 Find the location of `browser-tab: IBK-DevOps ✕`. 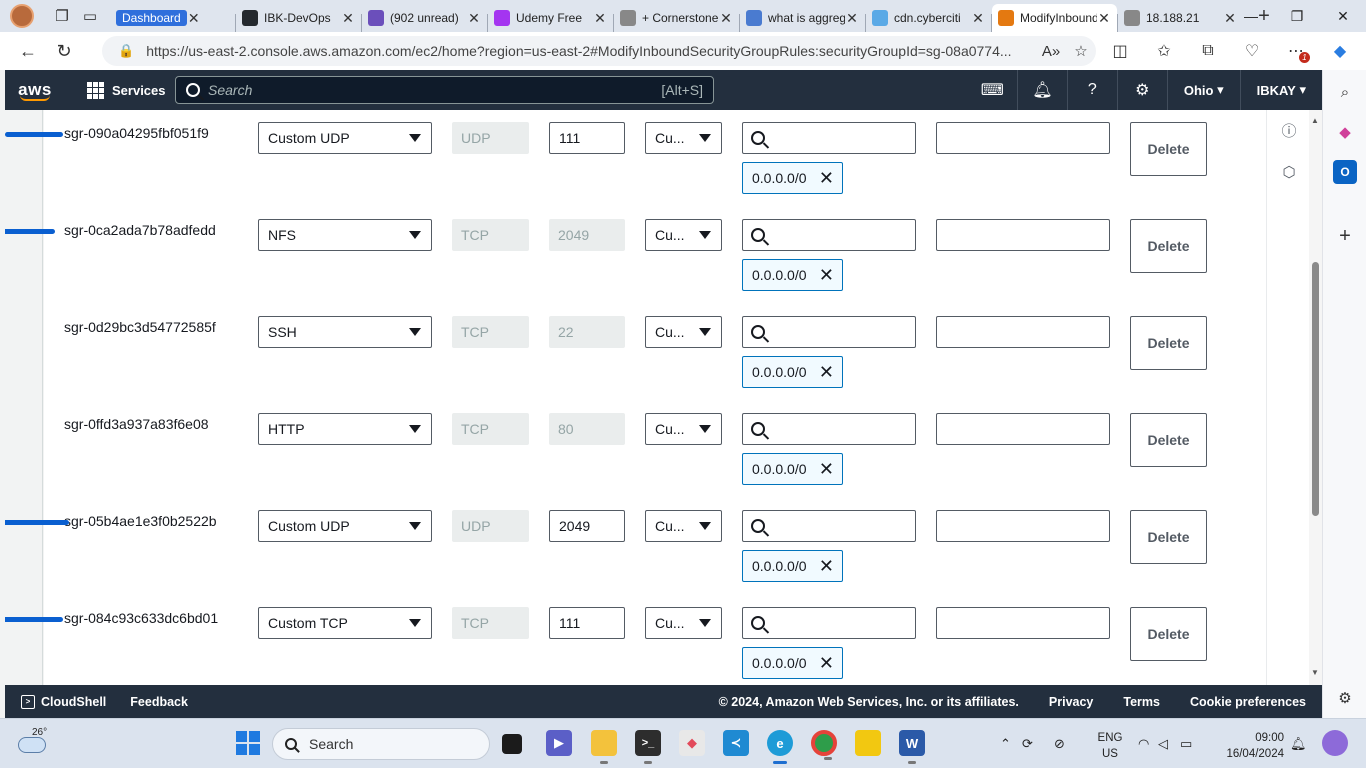

browser-tab: IBK-DevOps ✕ is located at coordinates (298, 18).